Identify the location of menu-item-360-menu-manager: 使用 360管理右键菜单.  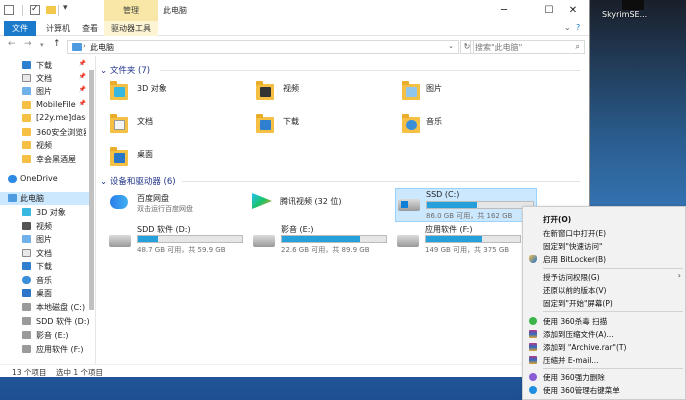
(604, 389).